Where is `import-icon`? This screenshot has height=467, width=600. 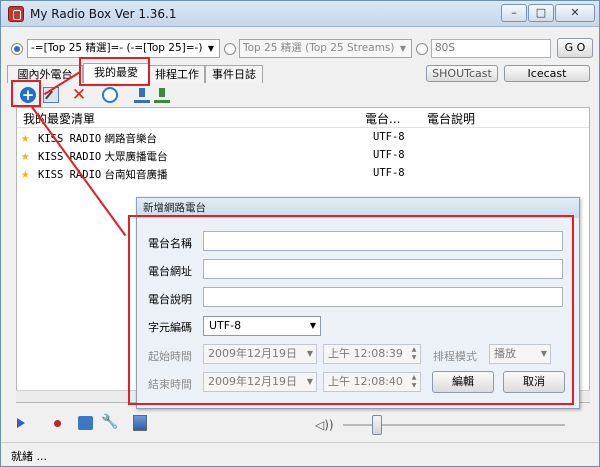
import-icon is located at coordinates (162, 95).